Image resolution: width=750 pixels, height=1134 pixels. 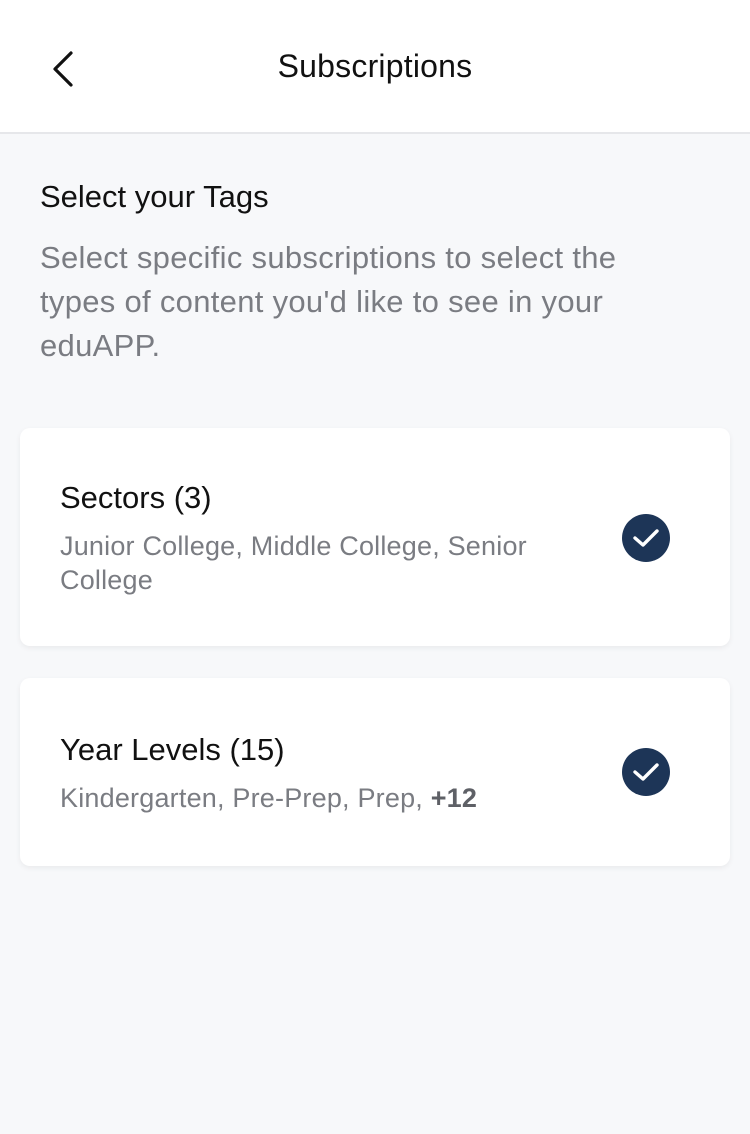 I want to click on year-levels-subtitle: Kindergarten, Pre-Prep, Prep, +12, so click(x=320, y=798).